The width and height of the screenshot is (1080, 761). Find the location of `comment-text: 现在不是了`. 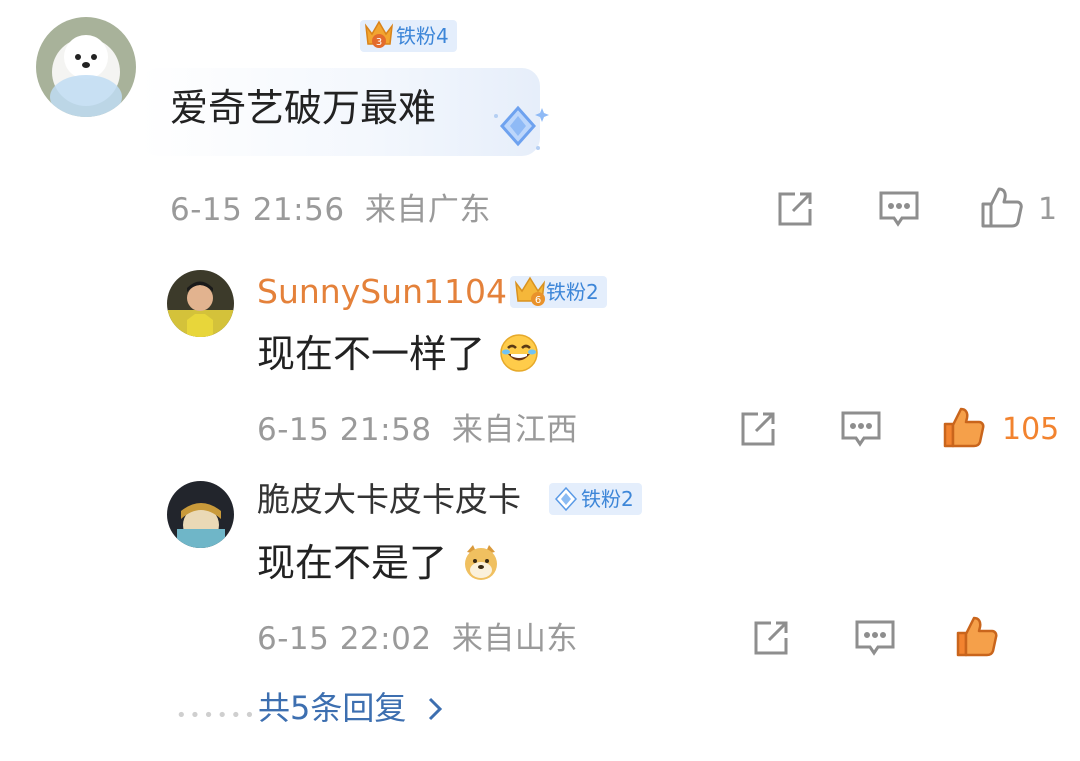

comment-text: 现在不是了 is located at coordinates (379, 566).